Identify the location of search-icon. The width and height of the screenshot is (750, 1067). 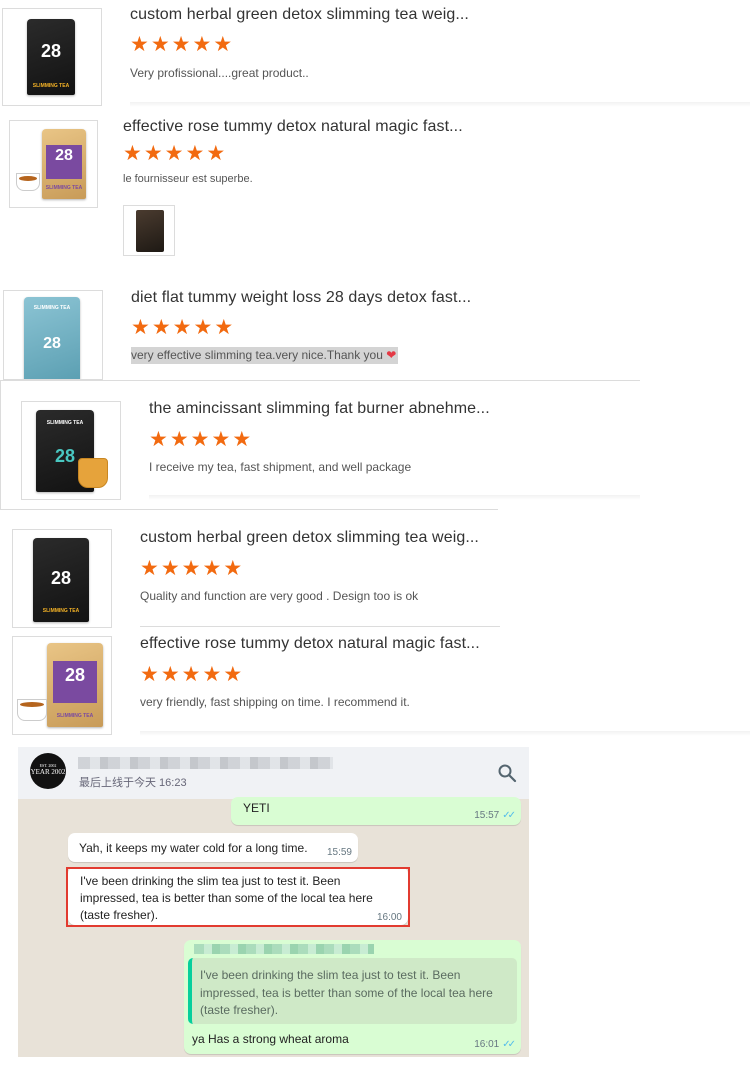
(507, 773).